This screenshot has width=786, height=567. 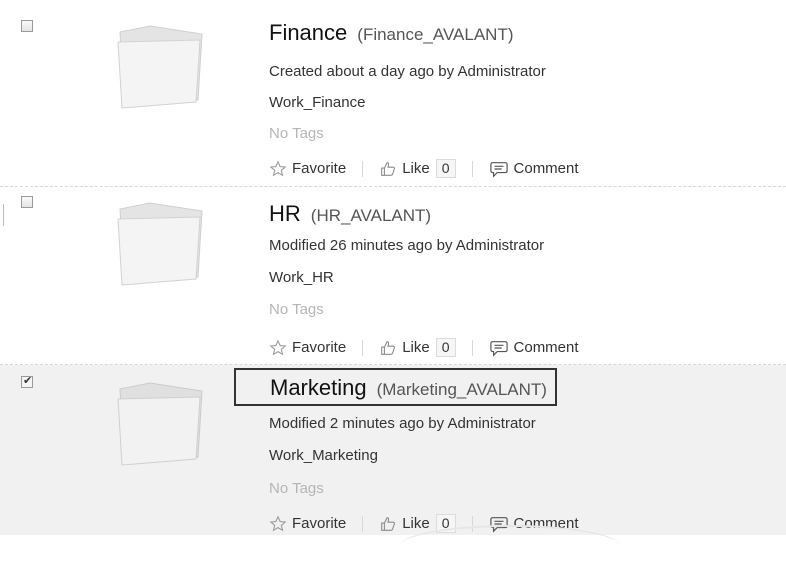 What do you see at coordinates (2, 215) in the screenshot?
I see `scroll-edge-marker` at bounding box center [2, 215].